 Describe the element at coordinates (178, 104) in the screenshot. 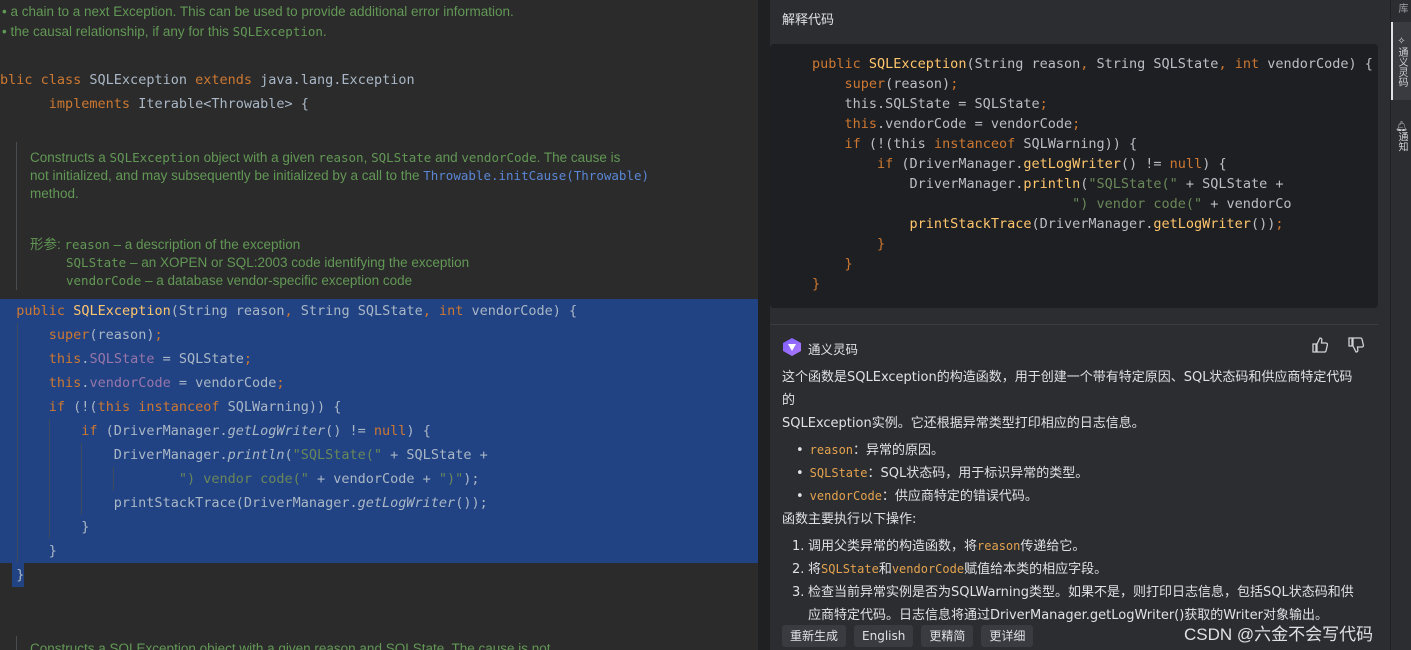

I see `class-implements: implements Iterable<Throwable> {` at that location.